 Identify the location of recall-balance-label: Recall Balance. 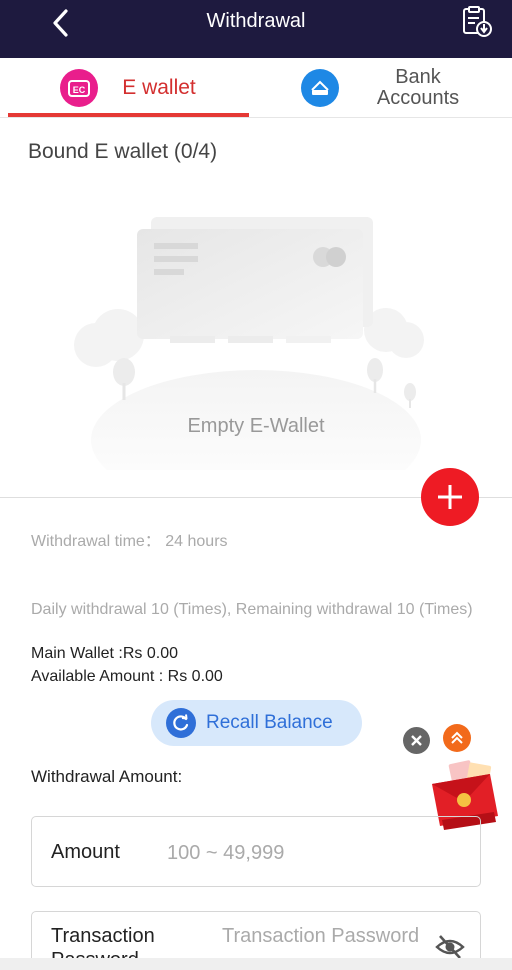
(269, 722).